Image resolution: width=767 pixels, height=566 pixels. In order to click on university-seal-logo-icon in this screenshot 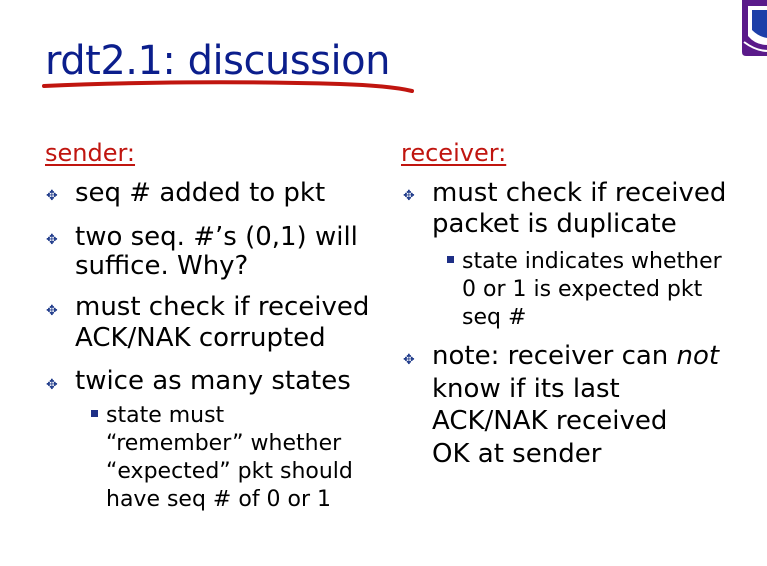, I will do `click(754, 28)`.